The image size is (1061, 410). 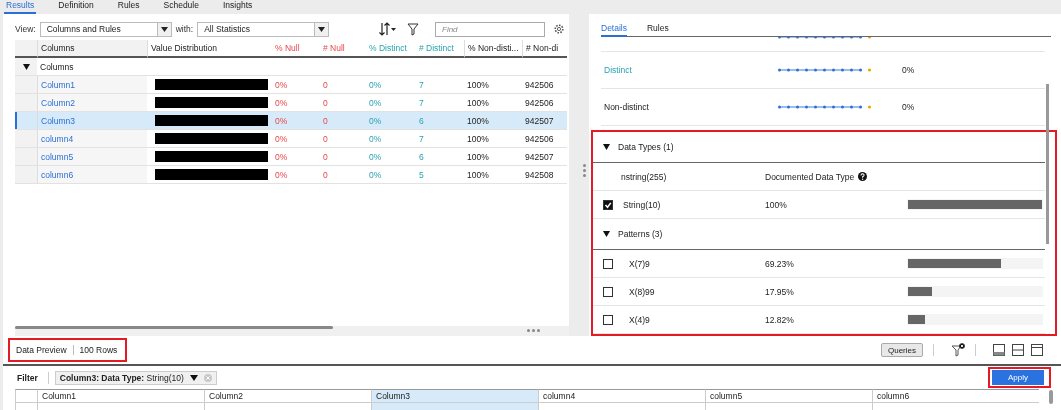 What do you see at coordinates (642, 204) in the screenshot?
I see `value-label: String(10)` at bounding box center [642, 204].